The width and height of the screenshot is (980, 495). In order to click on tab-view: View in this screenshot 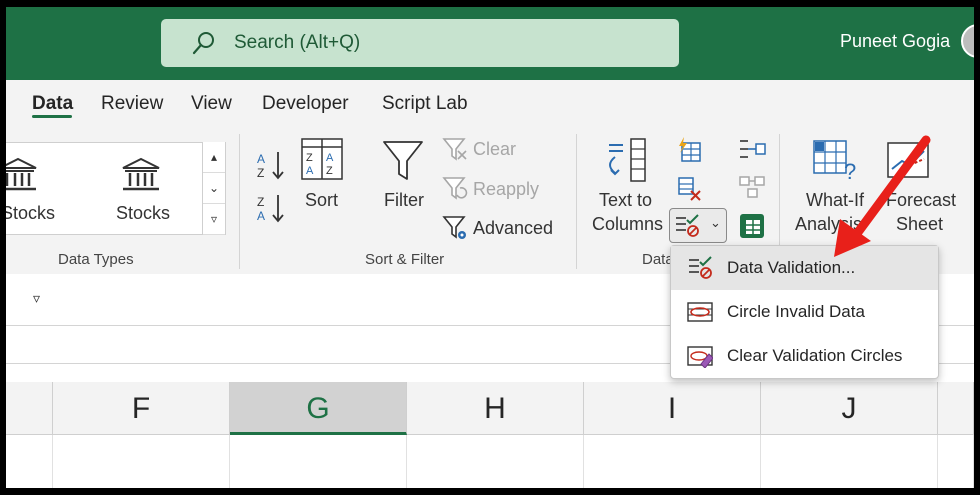, I will do `click(211, 104)`.